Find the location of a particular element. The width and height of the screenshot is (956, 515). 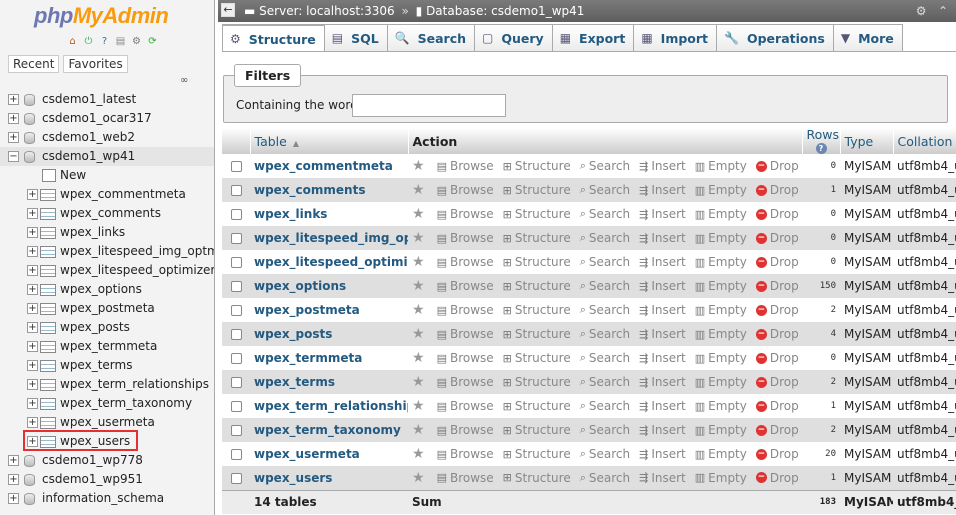

tree-database-label: csdemo1_ocar317 is located at coordinates (97, 118).